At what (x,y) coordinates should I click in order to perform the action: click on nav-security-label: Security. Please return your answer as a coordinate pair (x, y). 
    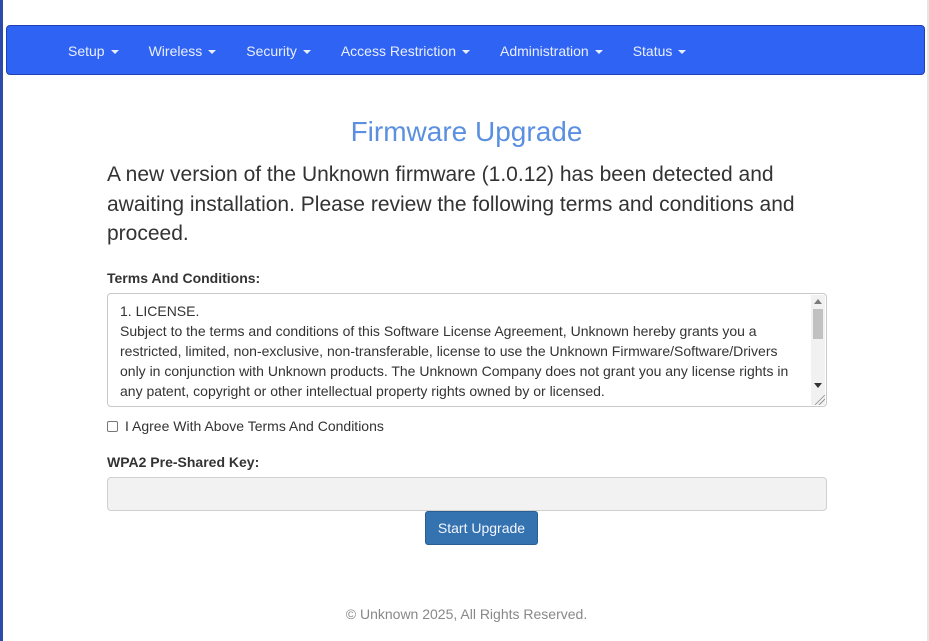
    Looking at the image, I should click on (271, 51).